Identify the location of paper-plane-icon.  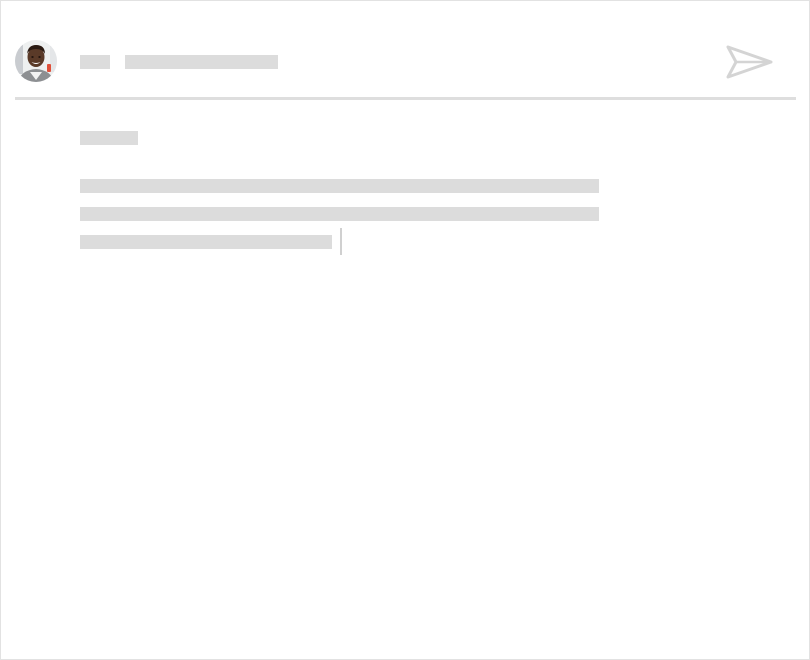
(749, 62).